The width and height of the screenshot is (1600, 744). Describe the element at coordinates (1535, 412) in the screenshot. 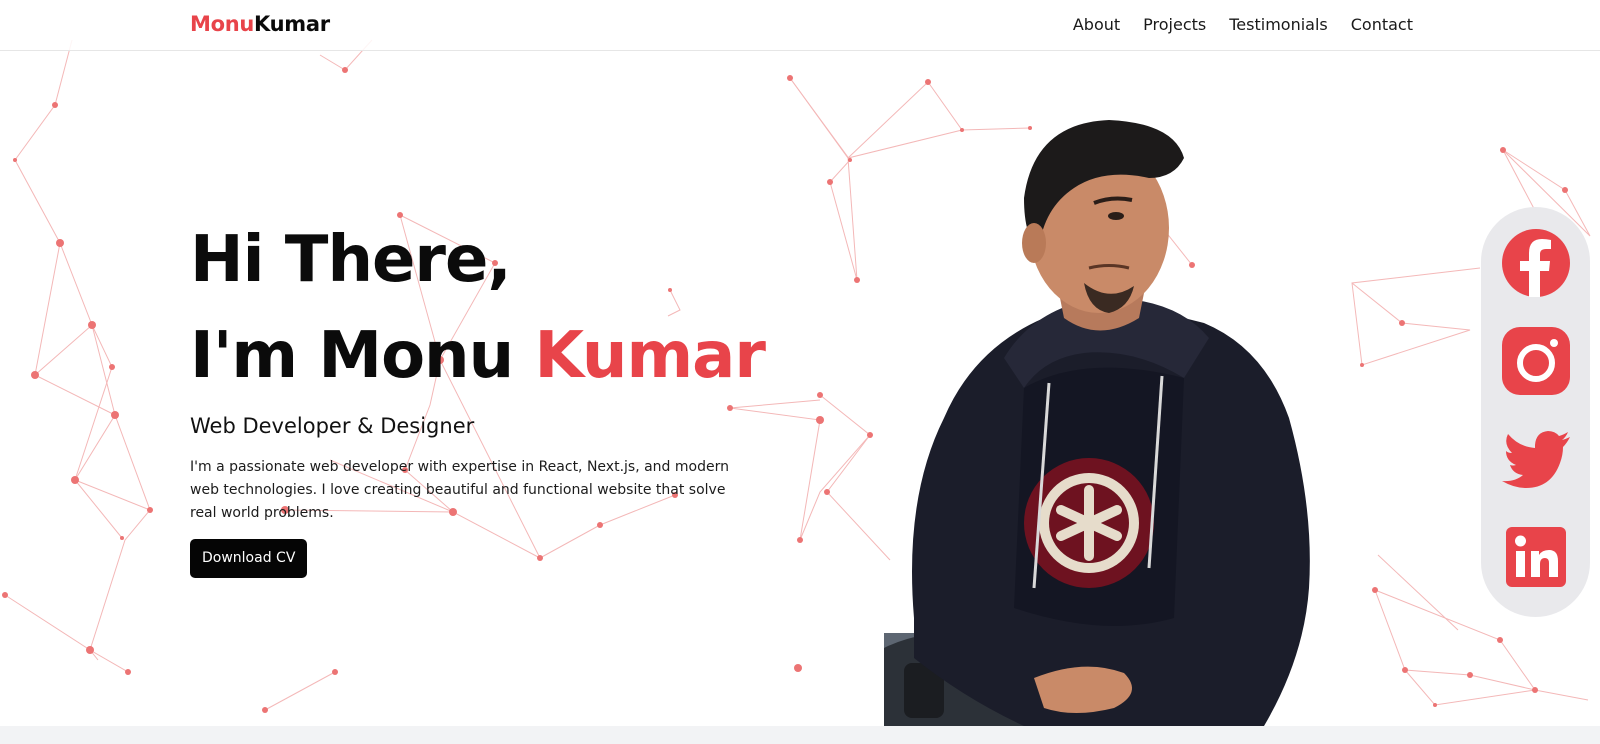

I see `social-links-bar` at that location.